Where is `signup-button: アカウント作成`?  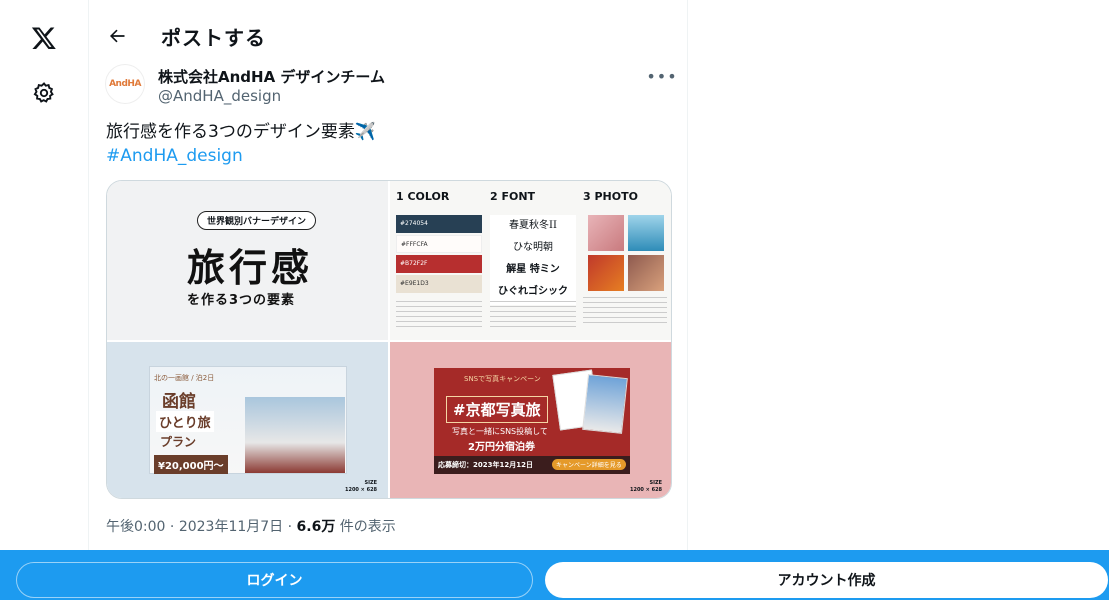
signup-button: アカウント作成 is located at coordinates (826, 580).